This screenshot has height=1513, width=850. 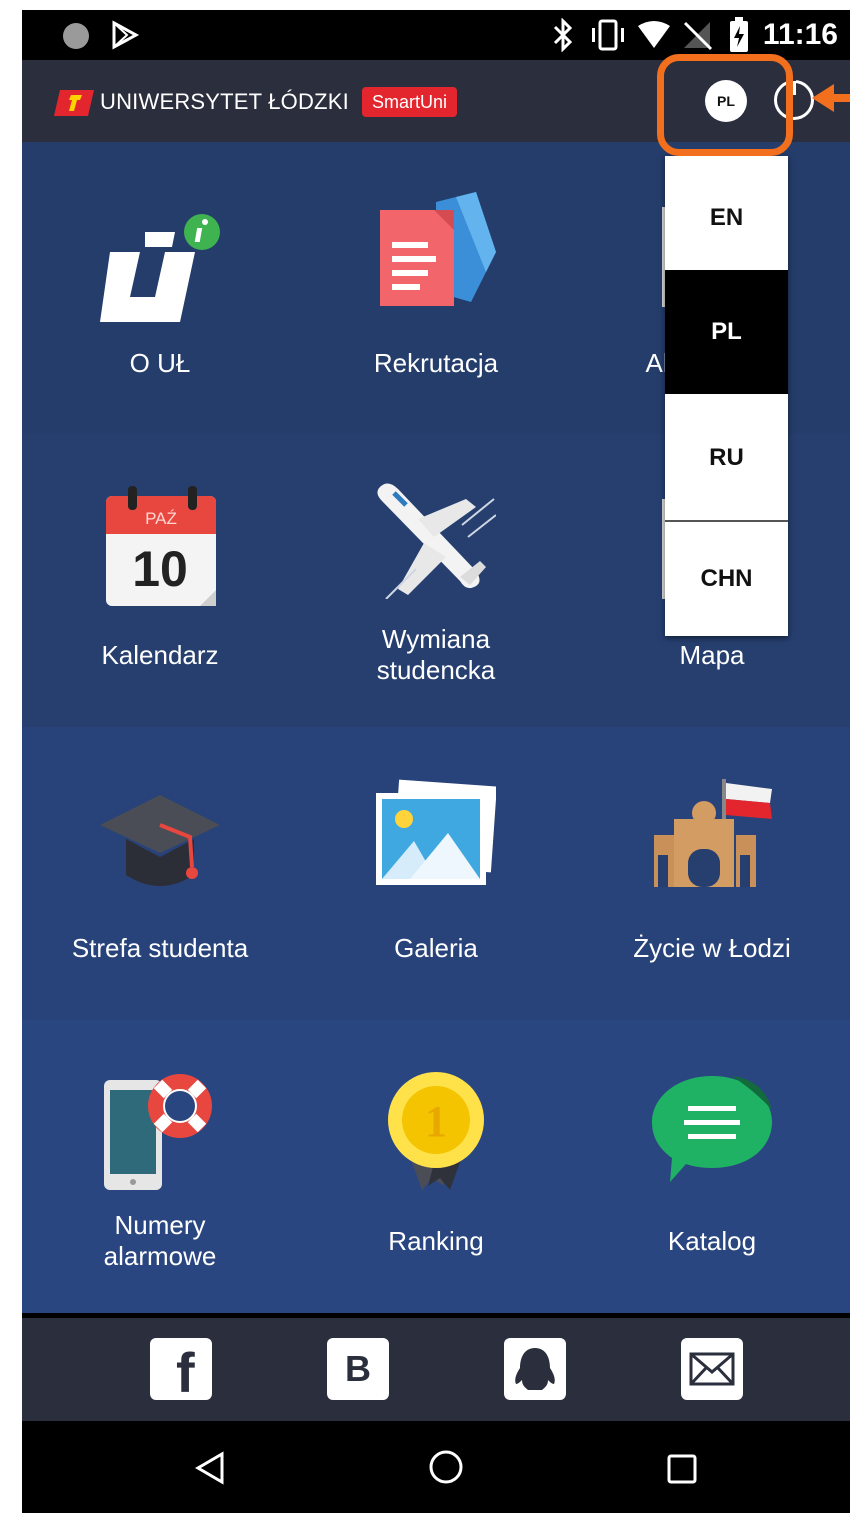 I want to click on lifebuoy-phone-icon, so click(x=158, y=1132).